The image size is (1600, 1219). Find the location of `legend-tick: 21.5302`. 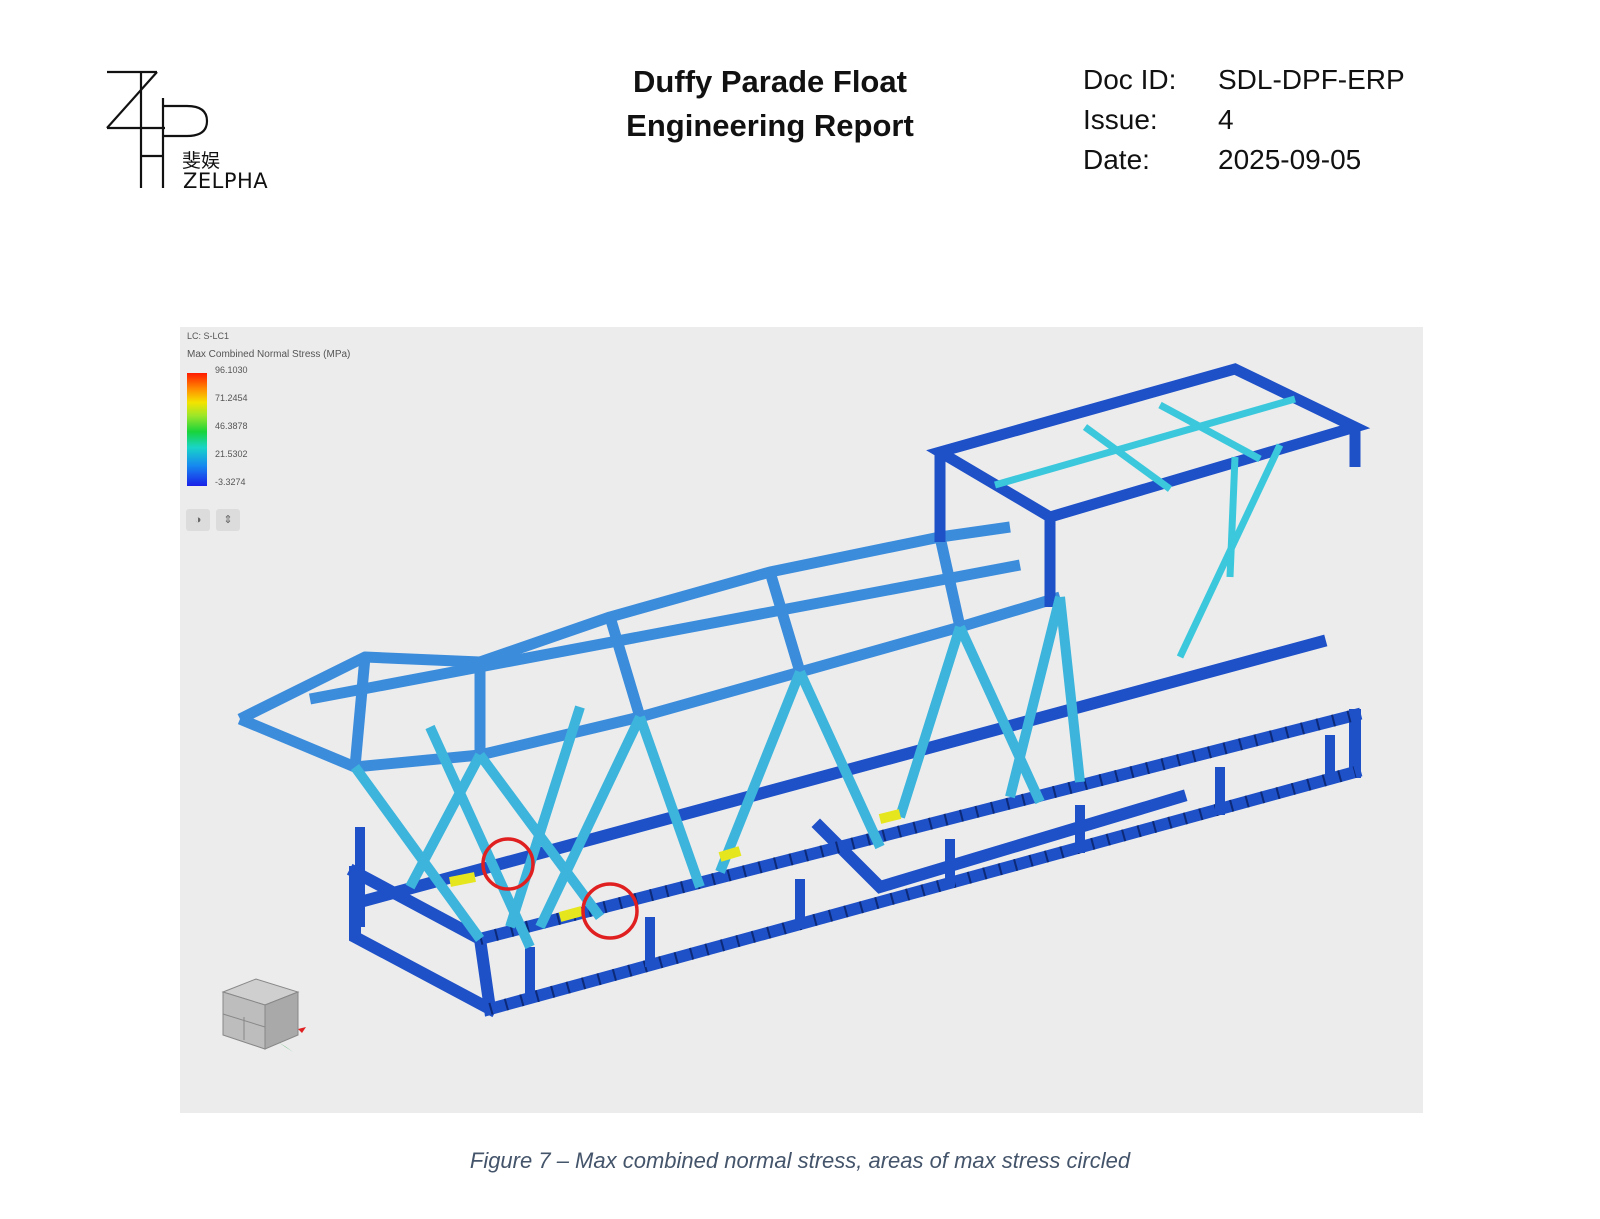

legend-tick: 21.5302 is located at coordinates (231, 454).